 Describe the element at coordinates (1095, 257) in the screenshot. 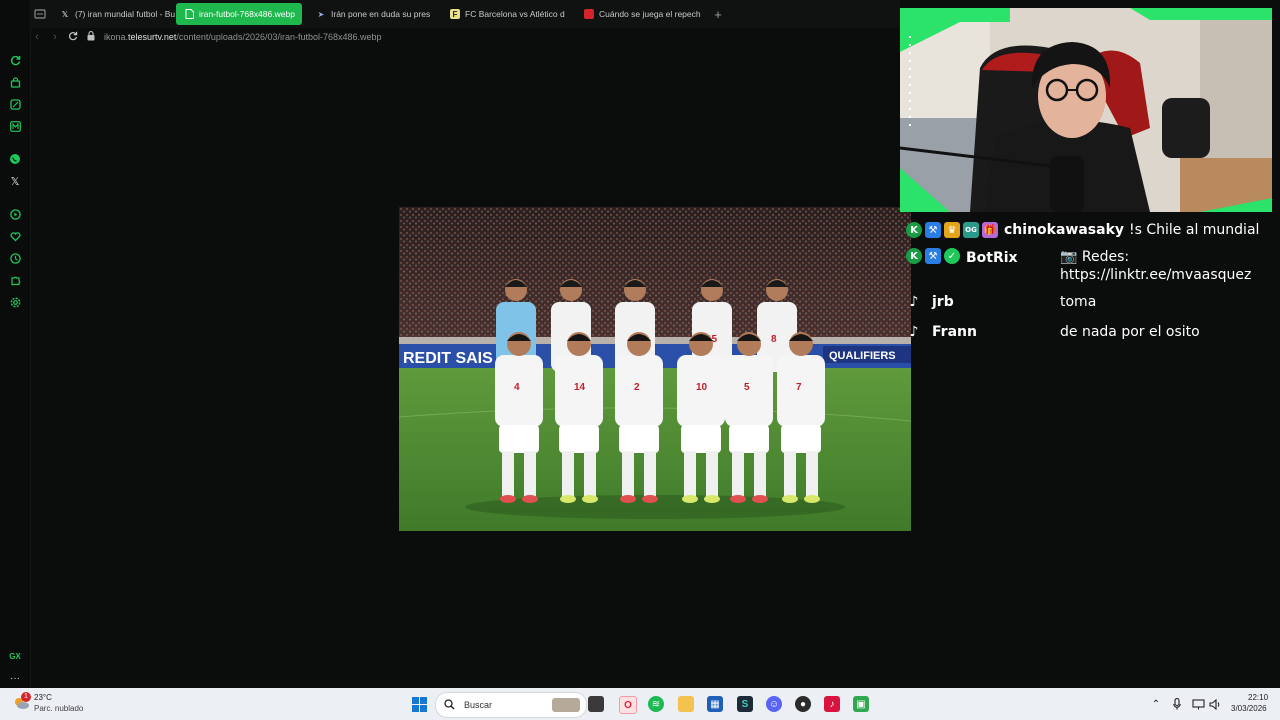

I see `chat-text: 📷 Redes:` at that location.